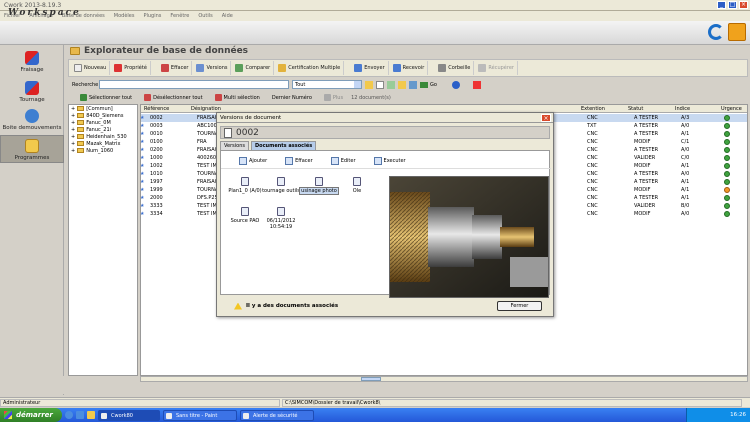 The height and width of the screenshot is (422, 750). I want to click on col-status: Statut, so click(635, 109).